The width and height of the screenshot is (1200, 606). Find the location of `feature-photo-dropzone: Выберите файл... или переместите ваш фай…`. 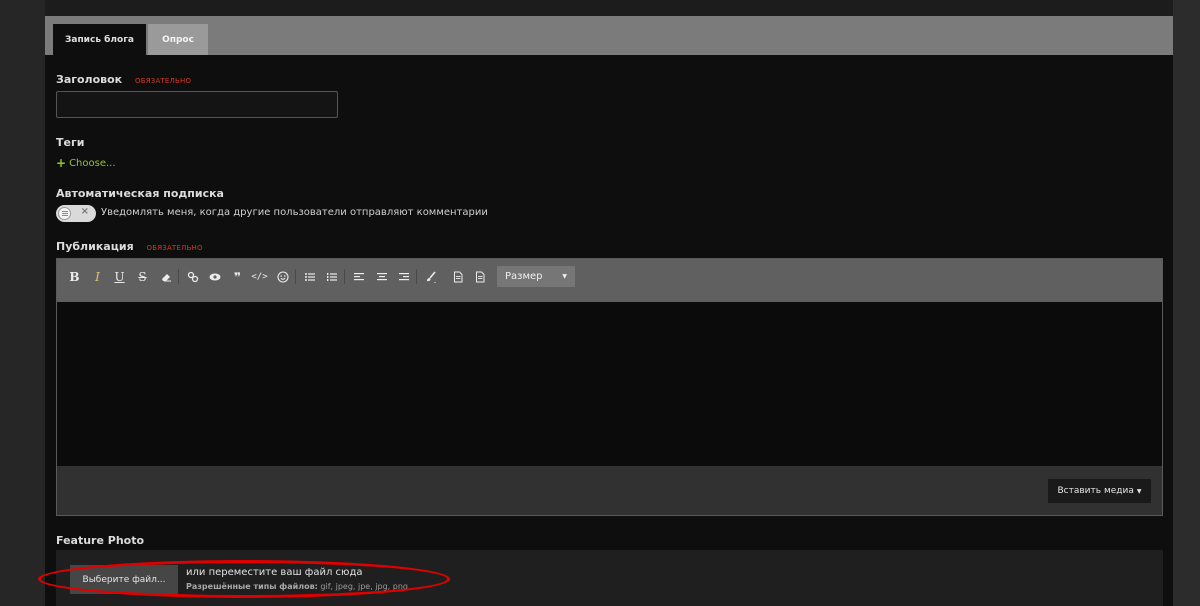

feature-photo-dropzone: Выберите файл... или переместите ваш фай… is located at coordinates (609, 578).